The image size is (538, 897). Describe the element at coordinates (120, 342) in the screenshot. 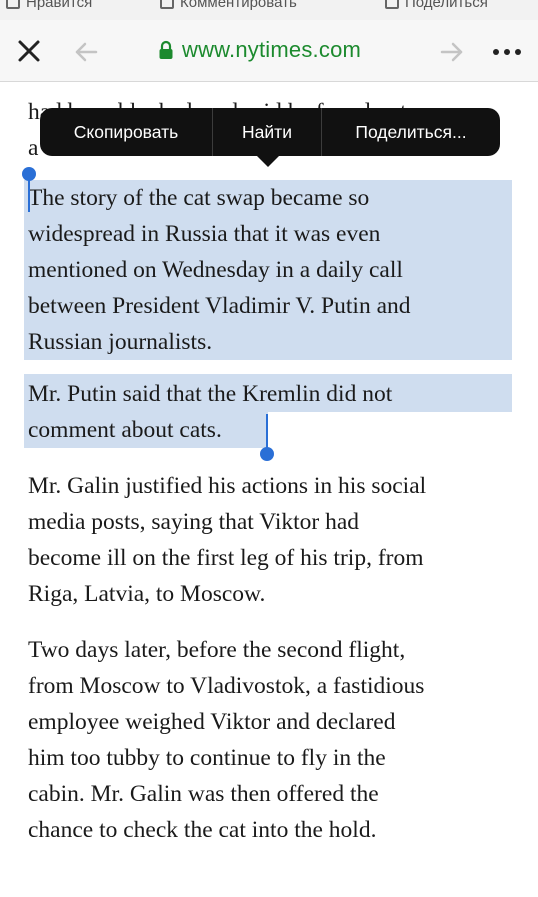

I see `text-line: Russian journalists.` at that location.